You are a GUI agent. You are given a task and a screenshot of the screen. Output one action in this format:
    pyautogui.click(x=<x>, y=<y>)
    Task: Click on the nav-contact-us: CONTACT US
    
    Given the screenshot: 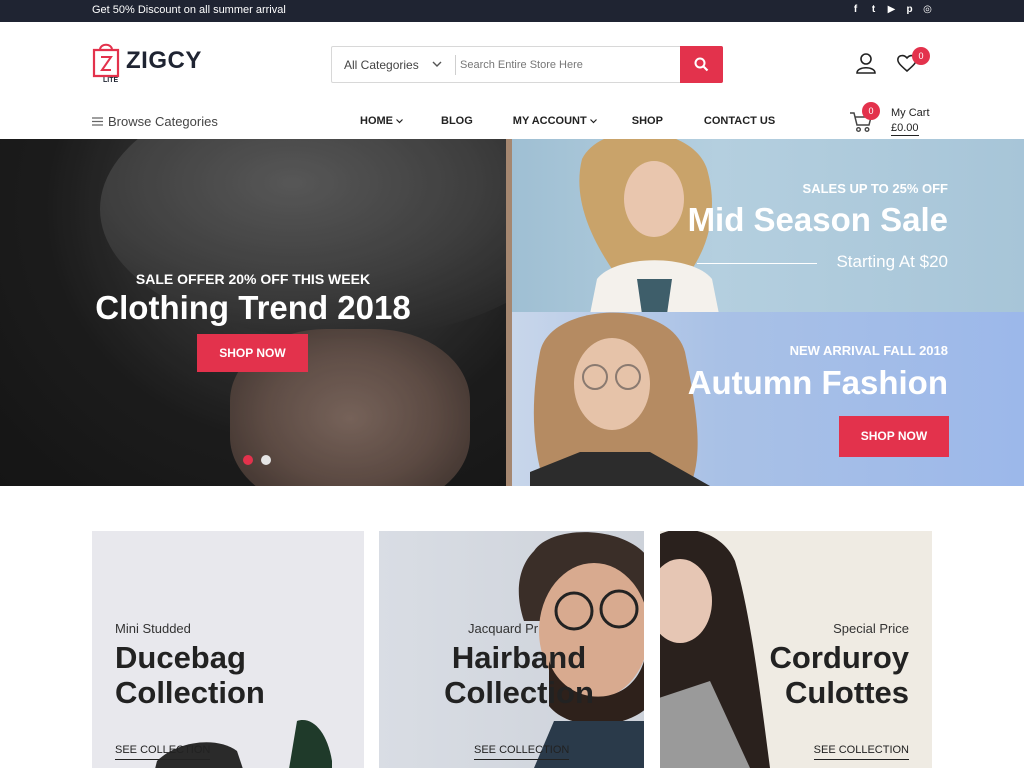 What is the action you would take?
    pyautogui.click(x=739, y=121)
    